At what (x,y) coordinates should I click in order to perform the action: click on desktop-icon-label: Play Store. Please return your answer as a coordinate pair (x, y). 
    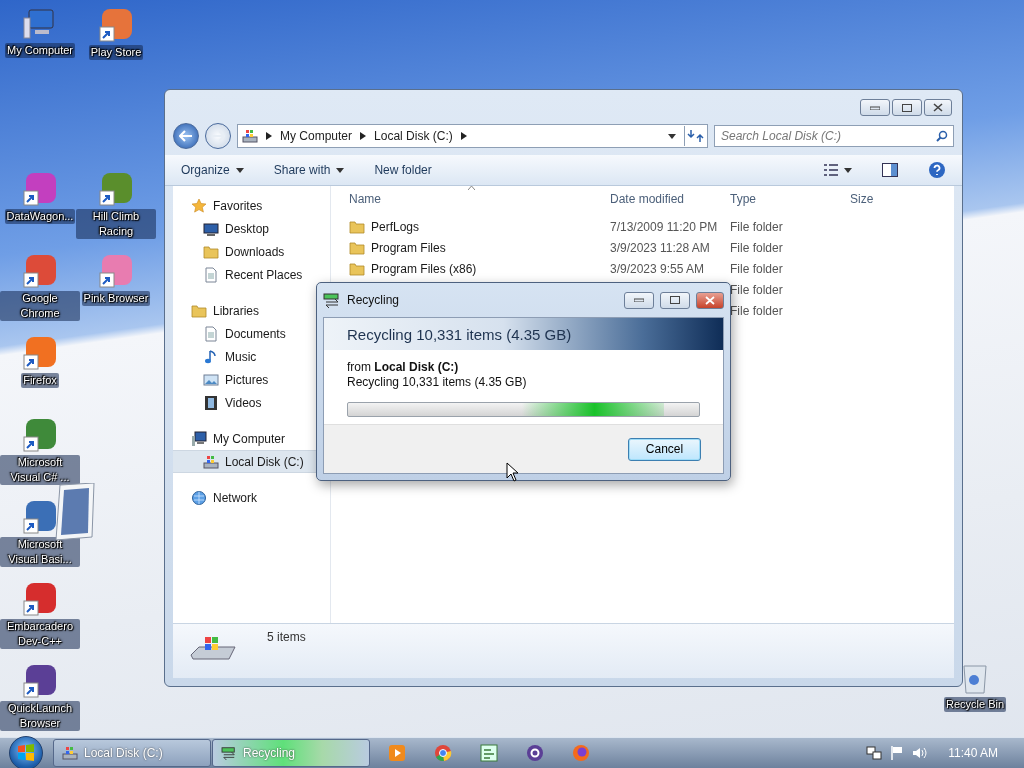
    Looking at the image, I should click on (116, 52).